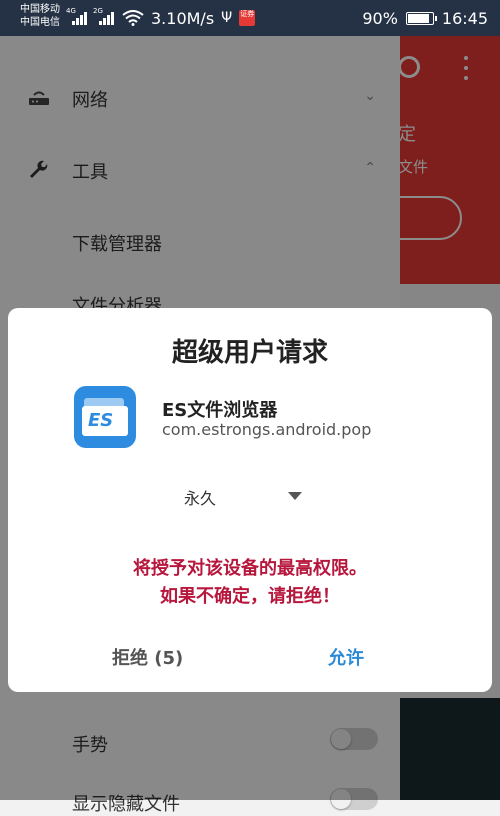 The image size is (500, 816). Describe the element at coordinates (346, 657) in the screenshot. I see `allow-button: 允许` at that location.